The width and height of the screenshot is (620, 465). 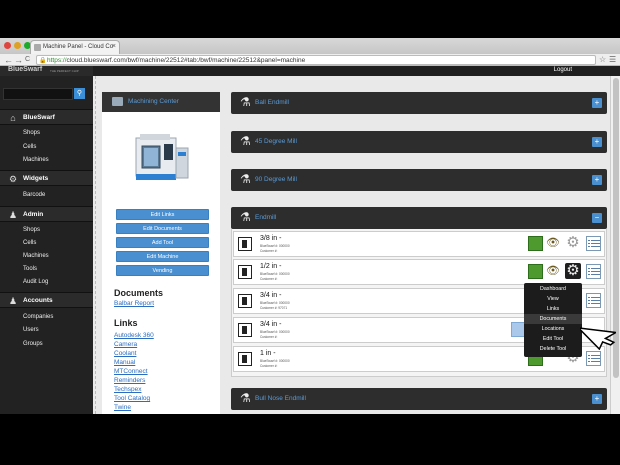 I want to click on menu-item-edit-tool: Edit Tool, so click(x=553, y=339).